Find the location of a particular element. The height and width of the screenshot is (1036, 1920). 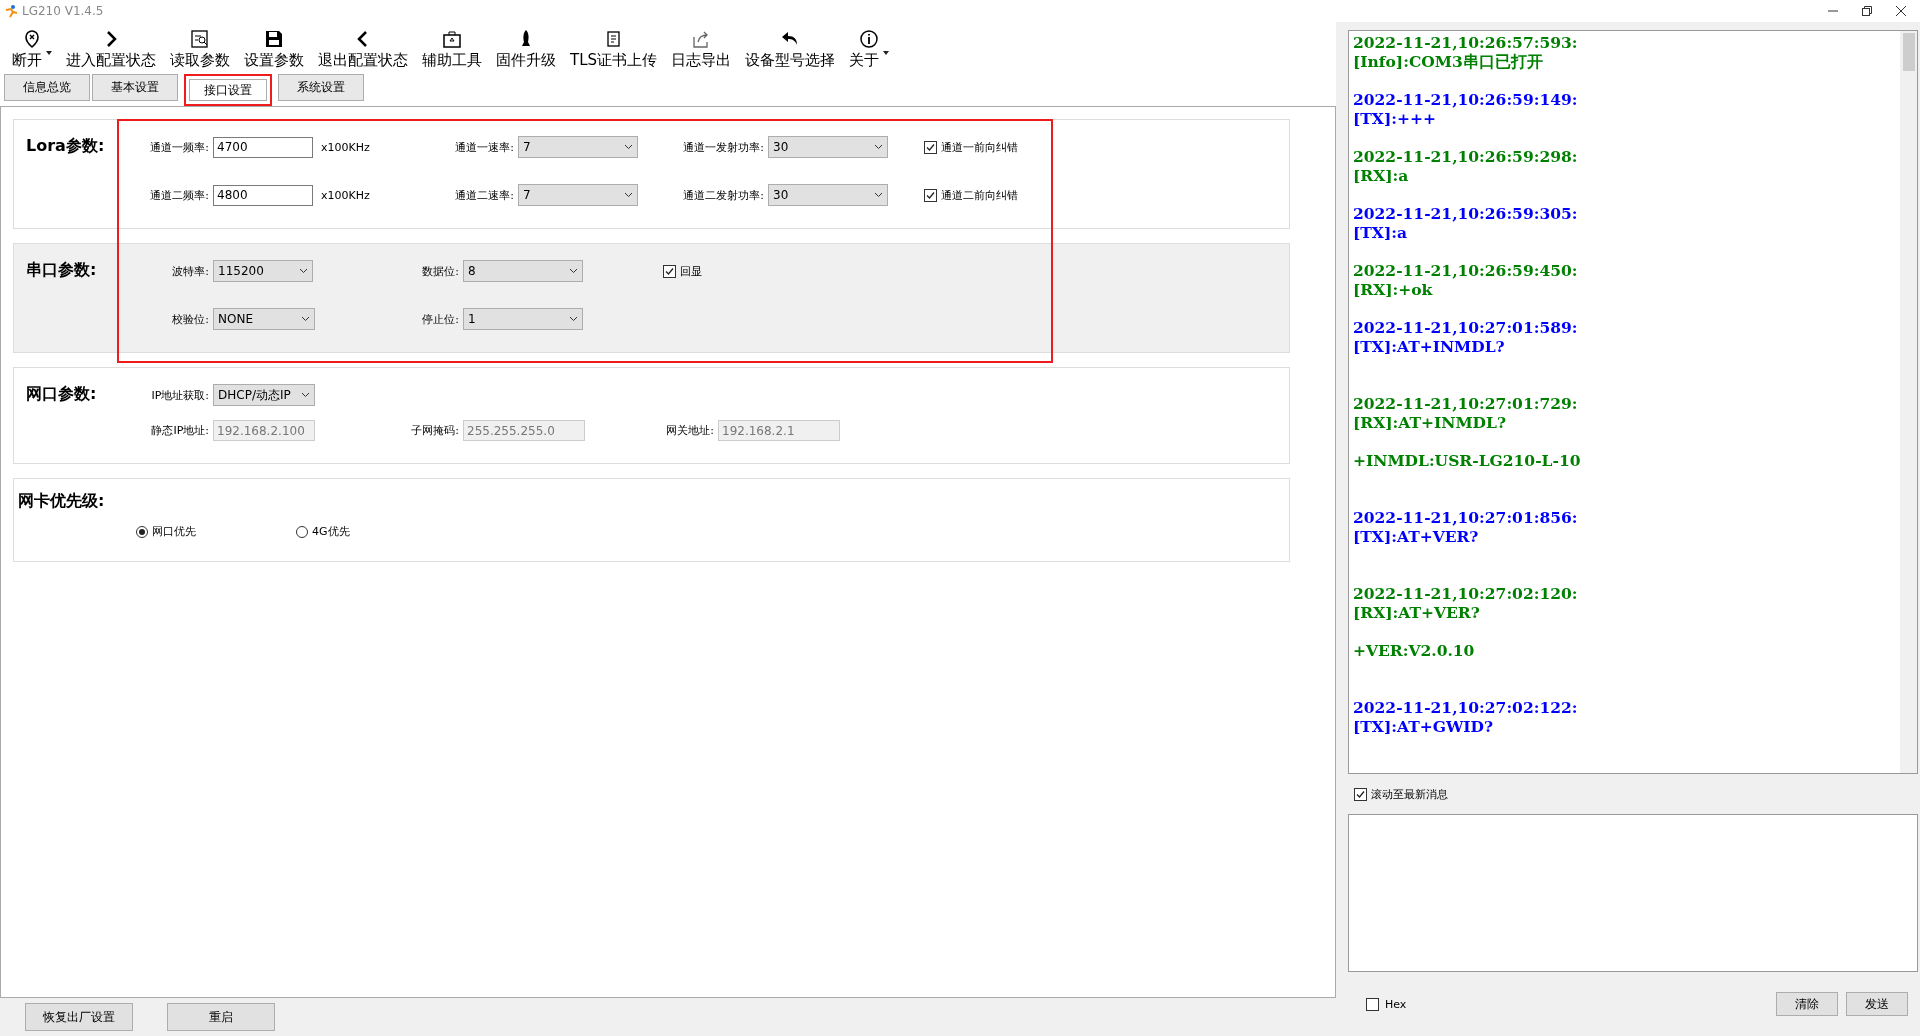

close-icon is located at coordinates (1901, 11).